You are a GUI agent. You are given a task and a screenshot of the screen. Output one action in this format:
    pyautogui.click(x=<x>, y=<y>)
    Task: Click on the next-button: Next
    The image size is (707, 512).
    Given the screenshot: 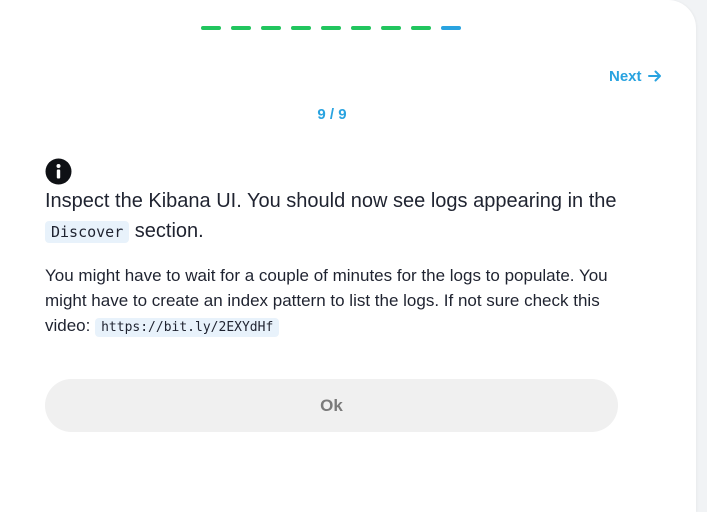 What is the action you would take?
    pyautogui.click(x=635, y=76)
    